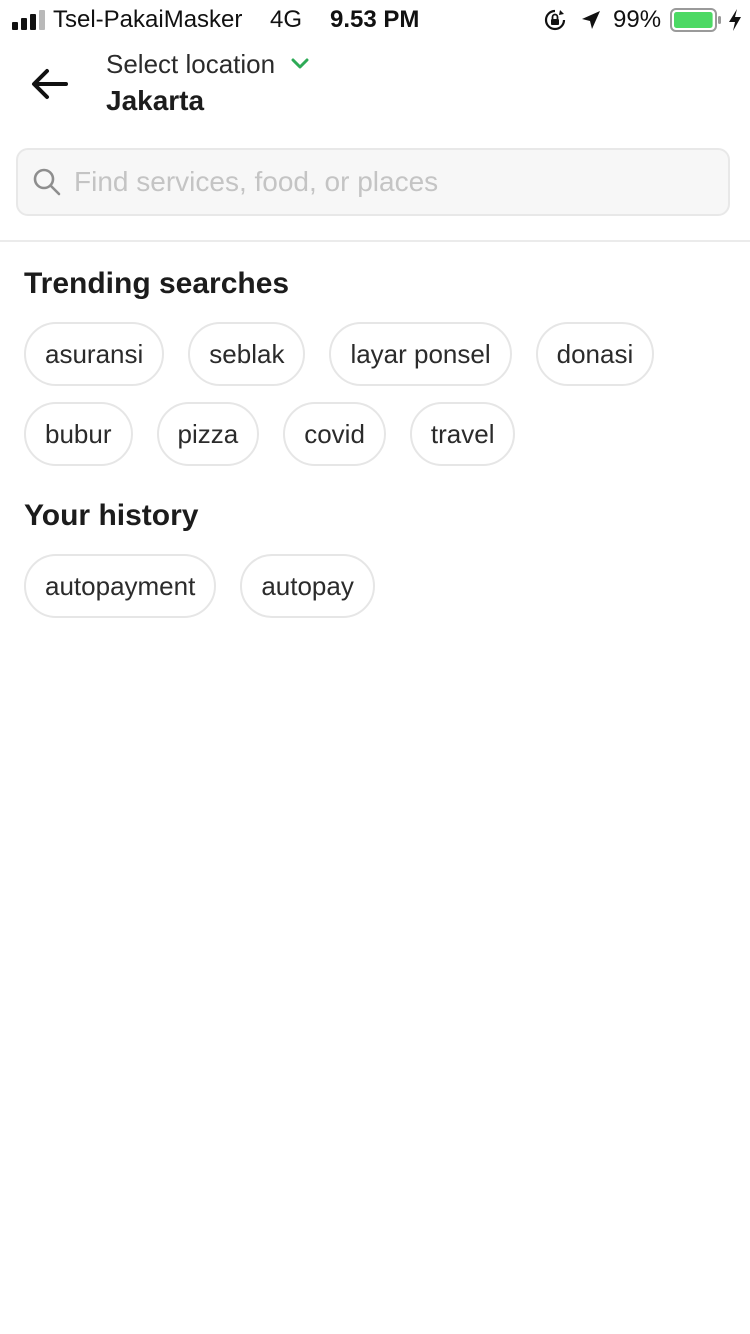 The width and height of the screenshot is (750, 1334). Describe the element at coordinates (247, 354) in the screenshot. I see `trending-chip: seblak` at that location.